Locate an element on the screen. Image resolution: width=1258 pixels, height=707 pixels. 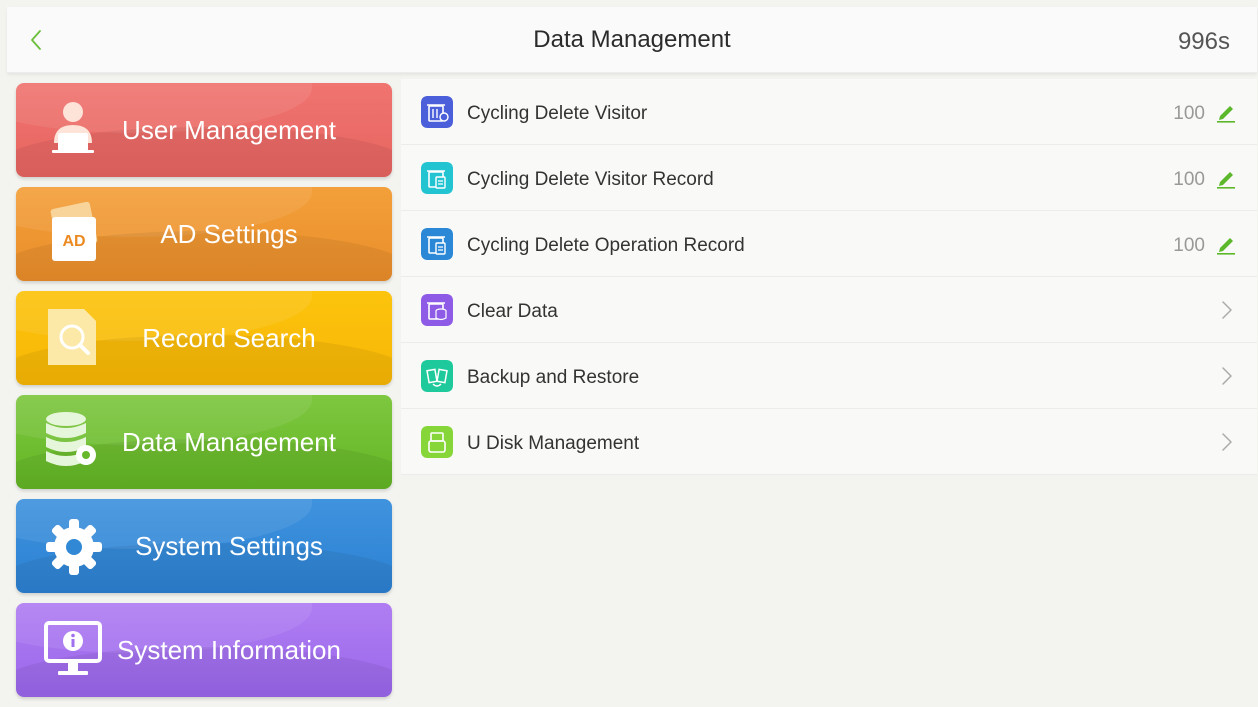
list-item-u-disk-management: U Disk Management is located at coordinates (829, 442).